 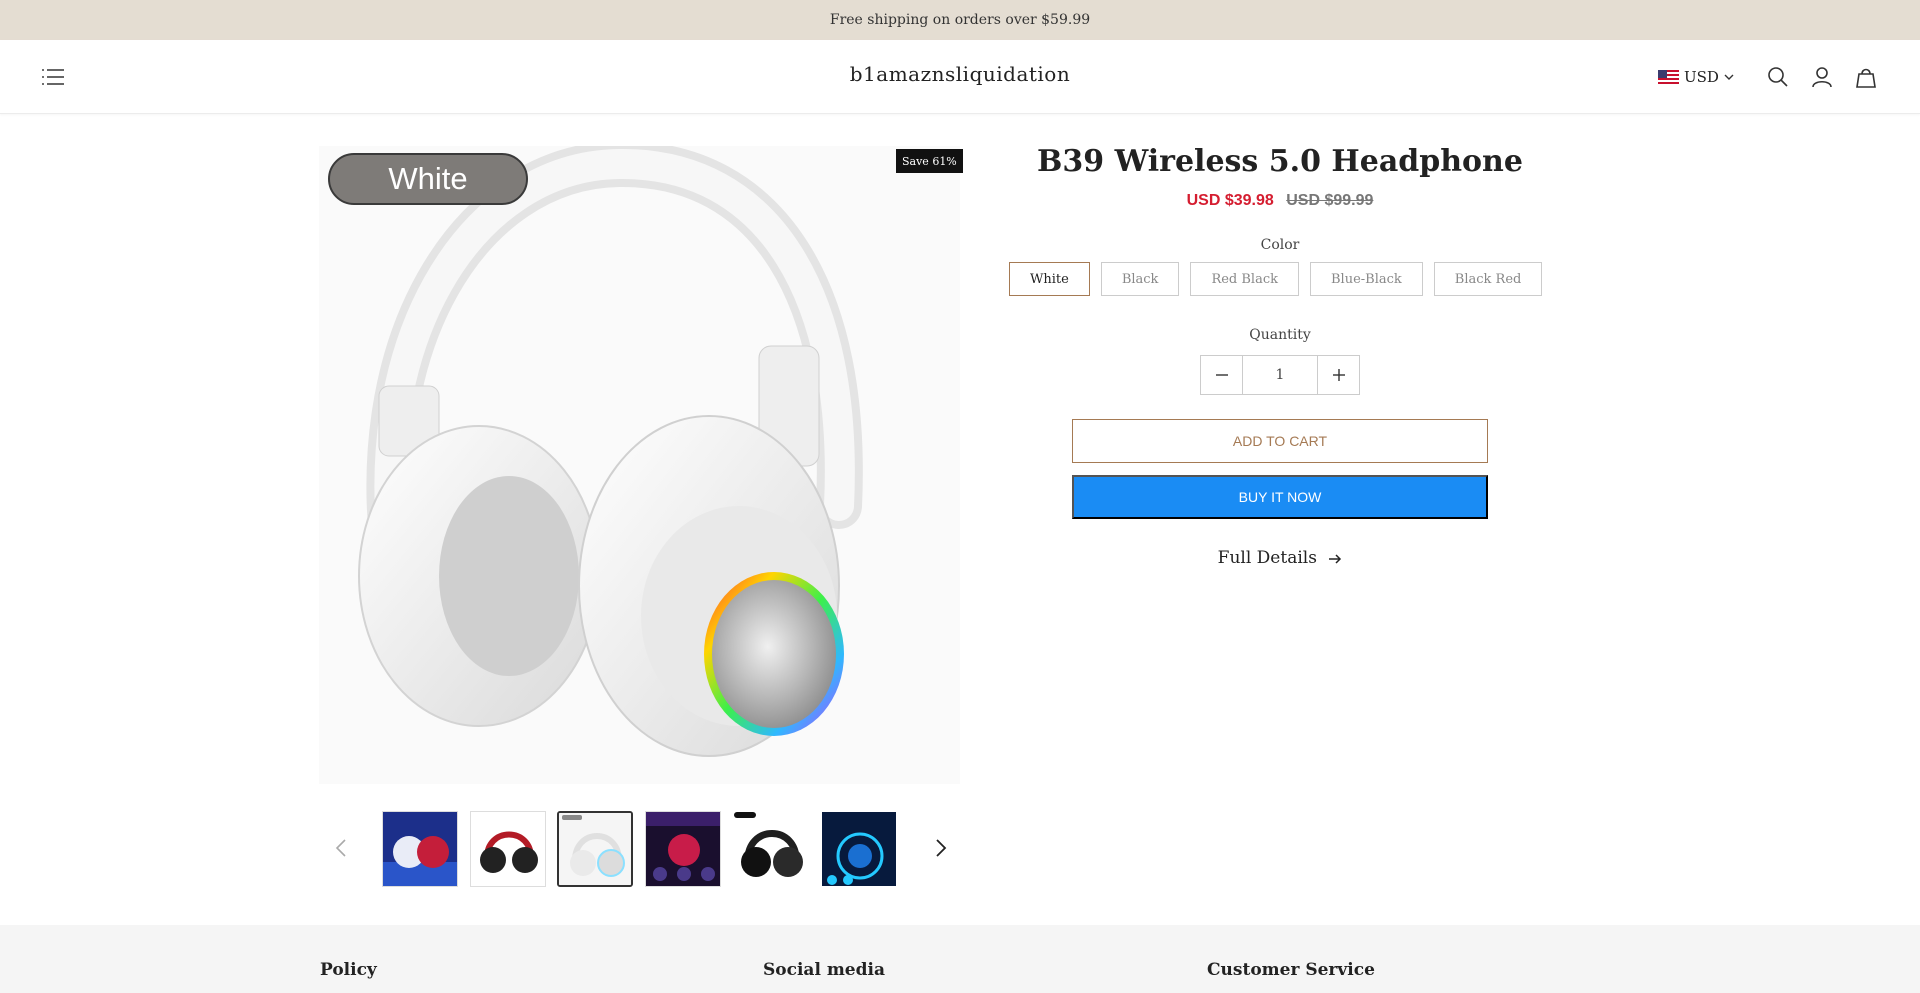 What do you see at coordinates (1330, 200) in the screenshot?
I see `compare-price: USD $99.99` at bounding box center [1330, 200].